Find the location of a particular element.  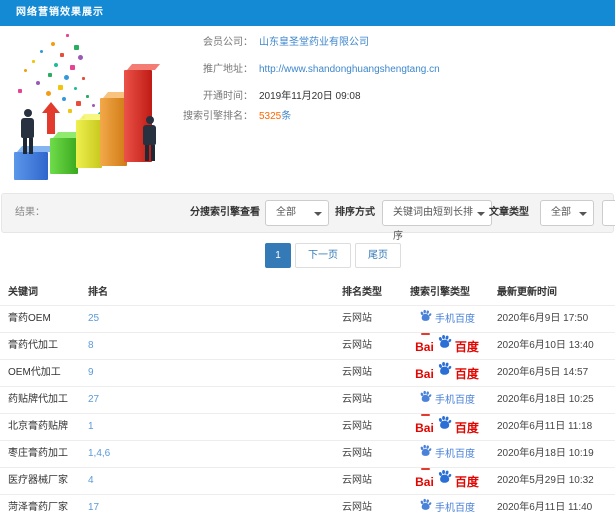

promo-url-link: http://www.shandonghuangshengtang.cn is located at coordinates (349, 70).